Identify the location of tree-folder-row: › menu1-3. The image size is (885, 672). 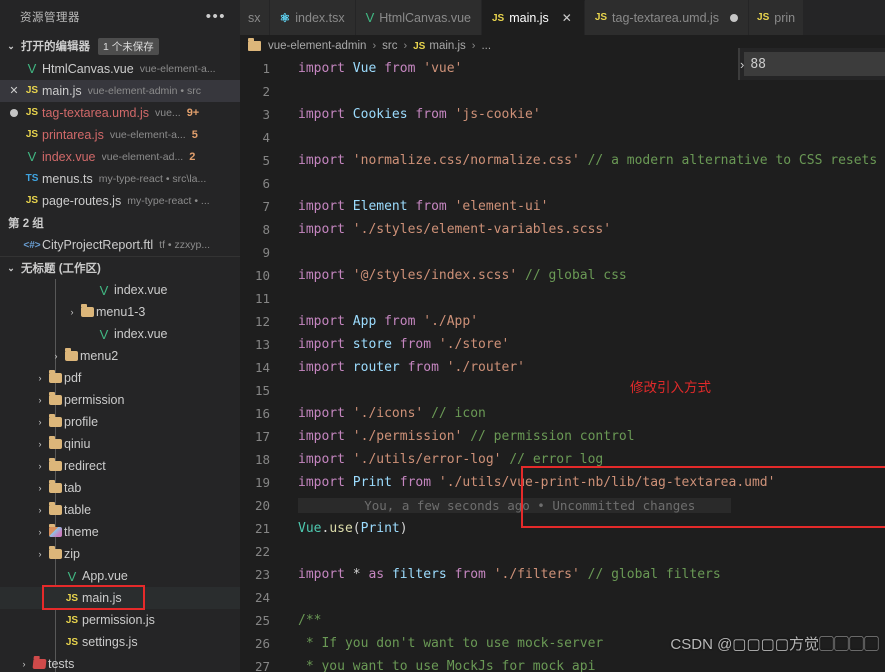
(120, 312).